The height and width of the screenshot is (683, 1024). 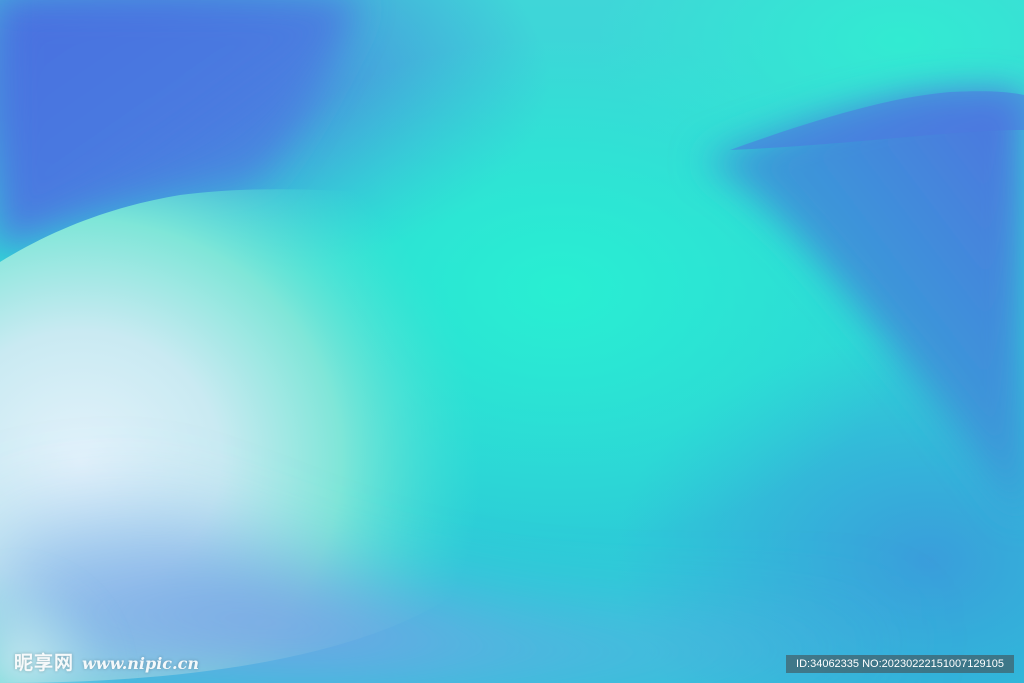 I want to click on watermark-brand: 昵享网, so click(x=44, y=663).